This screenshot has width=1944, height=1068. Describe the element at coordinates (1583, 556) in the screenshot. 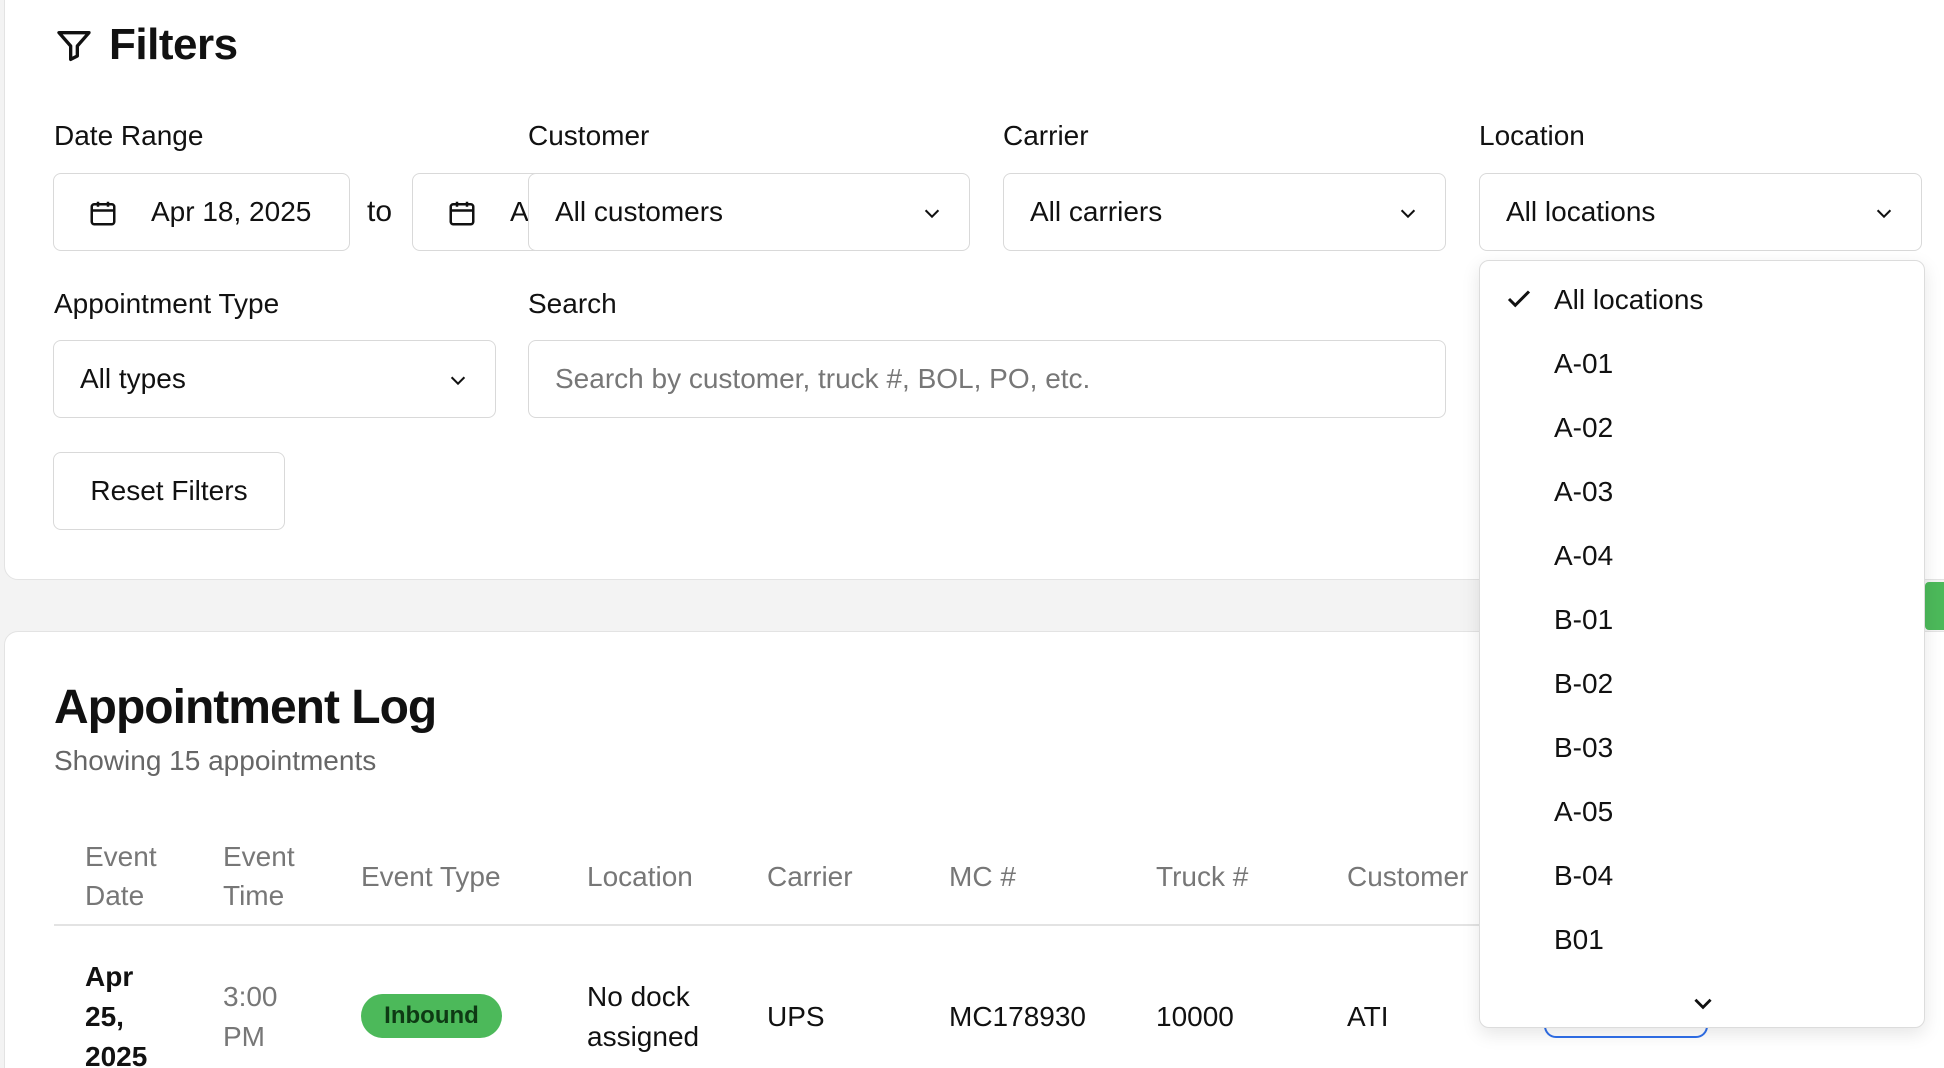

I see `location-option: A-04` at that location.